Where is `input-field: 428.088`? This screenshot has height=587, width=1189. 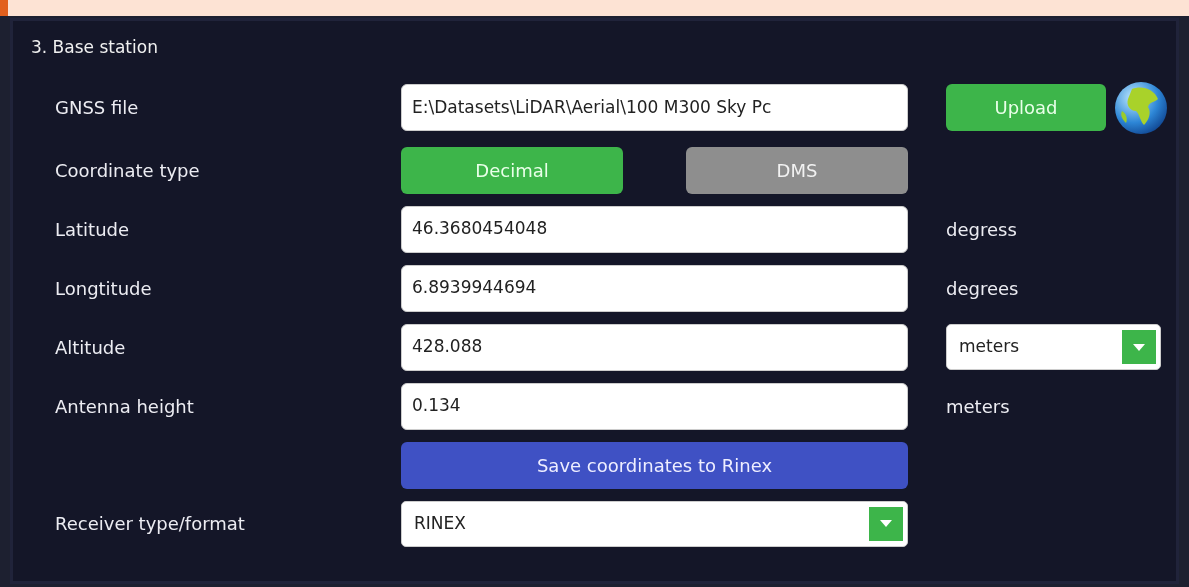
input-field: 428.088 is located at coordinates (654, 347).